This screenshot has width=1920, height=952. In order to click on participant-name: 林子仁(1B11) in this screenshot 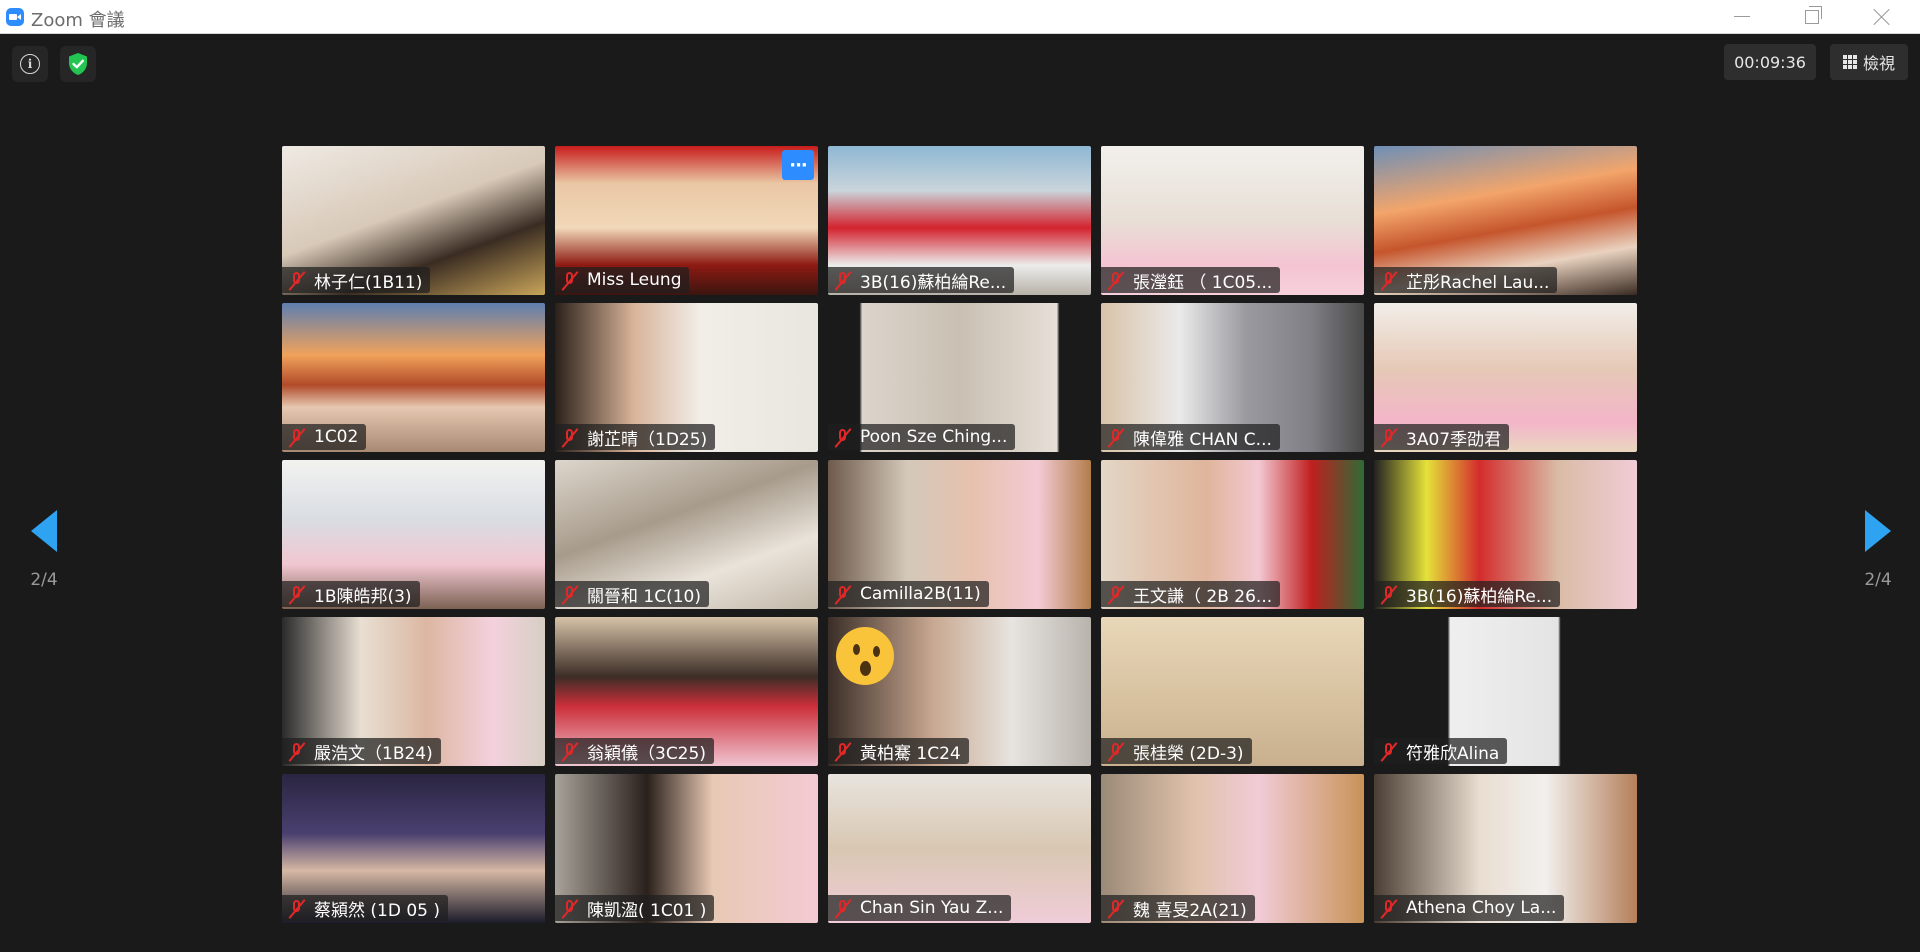, I will do `click(368, 282)`.